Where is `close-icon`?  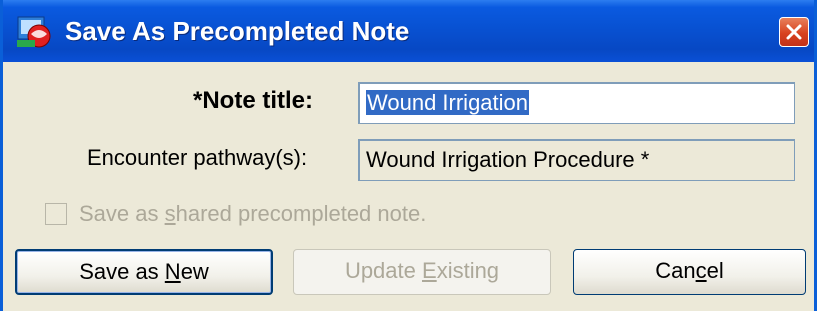 close-icon is located at coordinates (794, 32).